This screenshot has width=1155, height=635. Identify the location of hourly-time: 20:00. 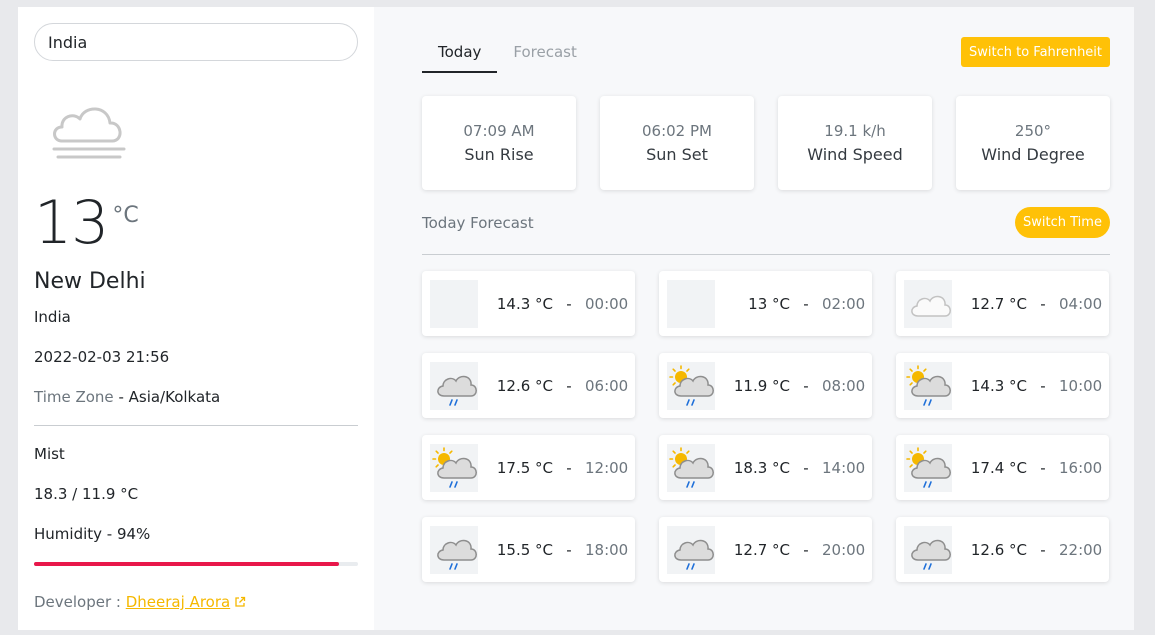
(844, 549).